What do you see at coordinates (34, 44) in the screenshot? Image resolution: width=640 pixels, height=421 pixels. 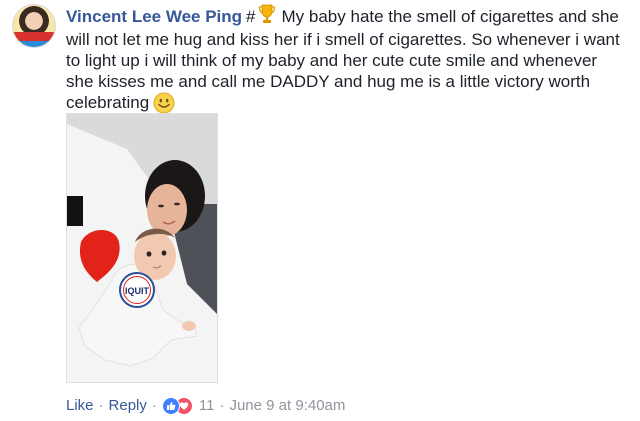 I see `avatar-banner-stripe` at bounding box center [34, 44].